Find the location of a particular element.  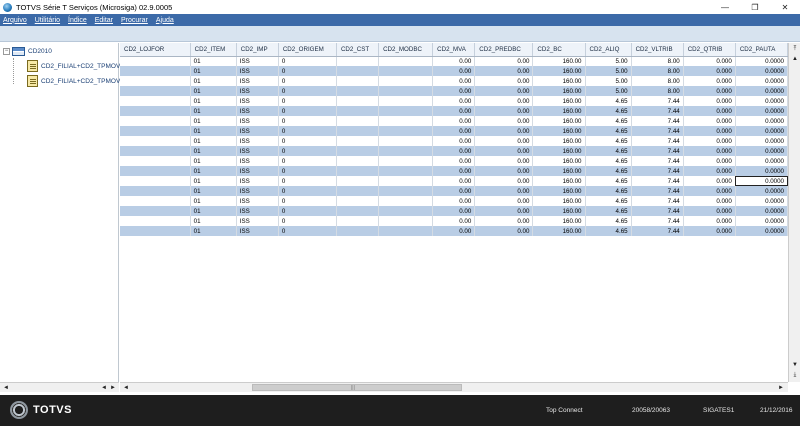

column-header: CD2_LOJFOR is located at coordinates (155, 50).